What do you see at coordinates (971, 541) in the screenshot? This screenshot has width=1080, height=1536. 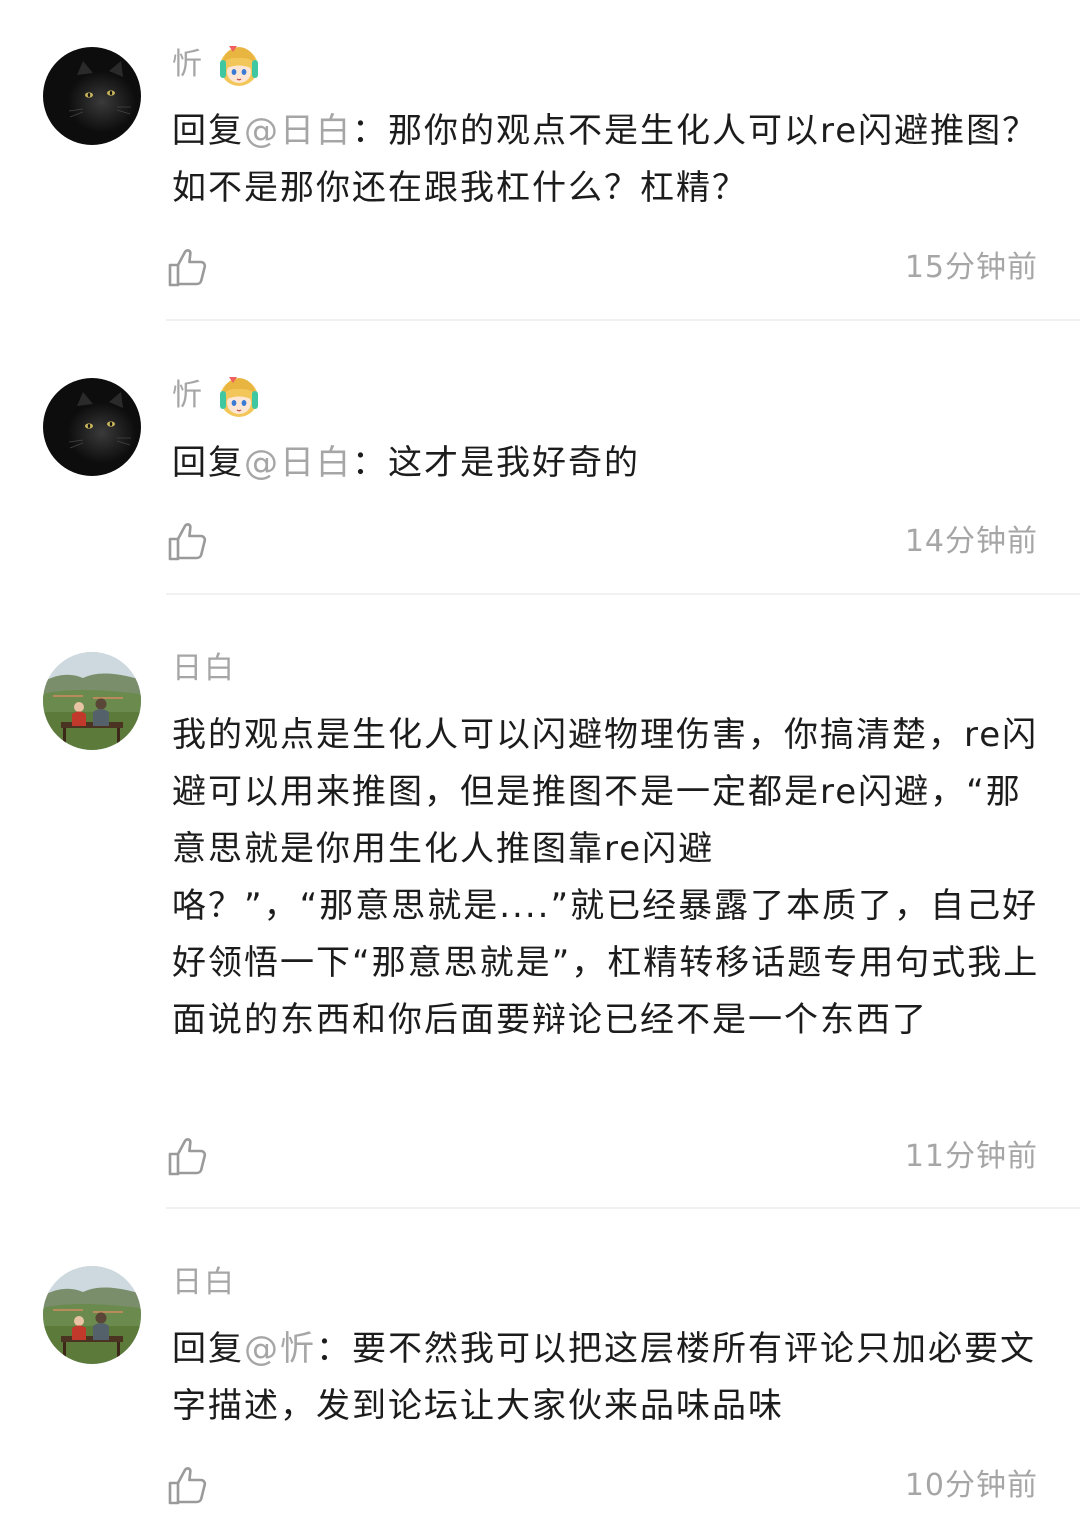 I see `timestamp: 14分钟前` at bounding box center [971, 541].